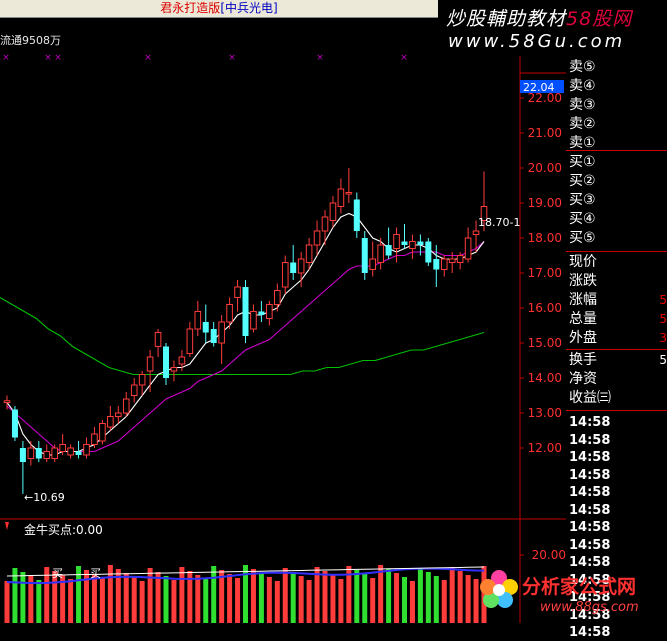 Image resolution: width=667 pixels, height=641 pixels. What do you see at coordinates (663, 338) in the screenshot?
I see `quote-value: 3` at bounding box center [663, 338].